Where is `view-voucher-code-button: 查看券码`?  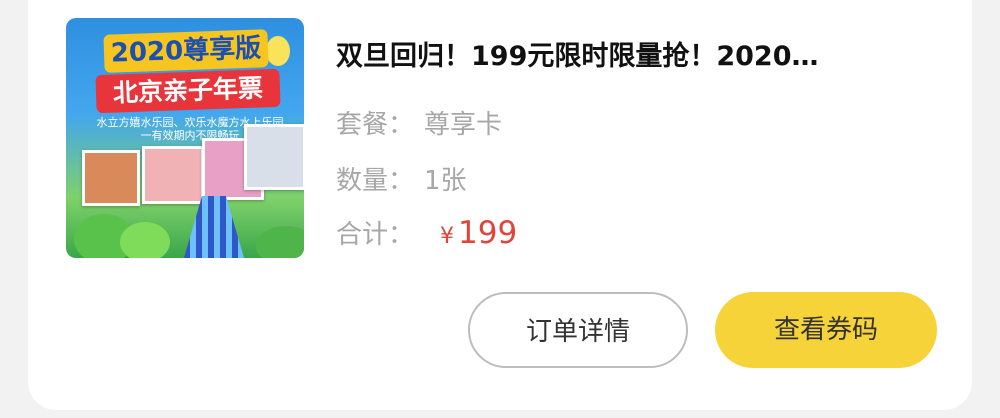 view-voucher-code-button: 查看券码 is located at coordinates (826, 330).